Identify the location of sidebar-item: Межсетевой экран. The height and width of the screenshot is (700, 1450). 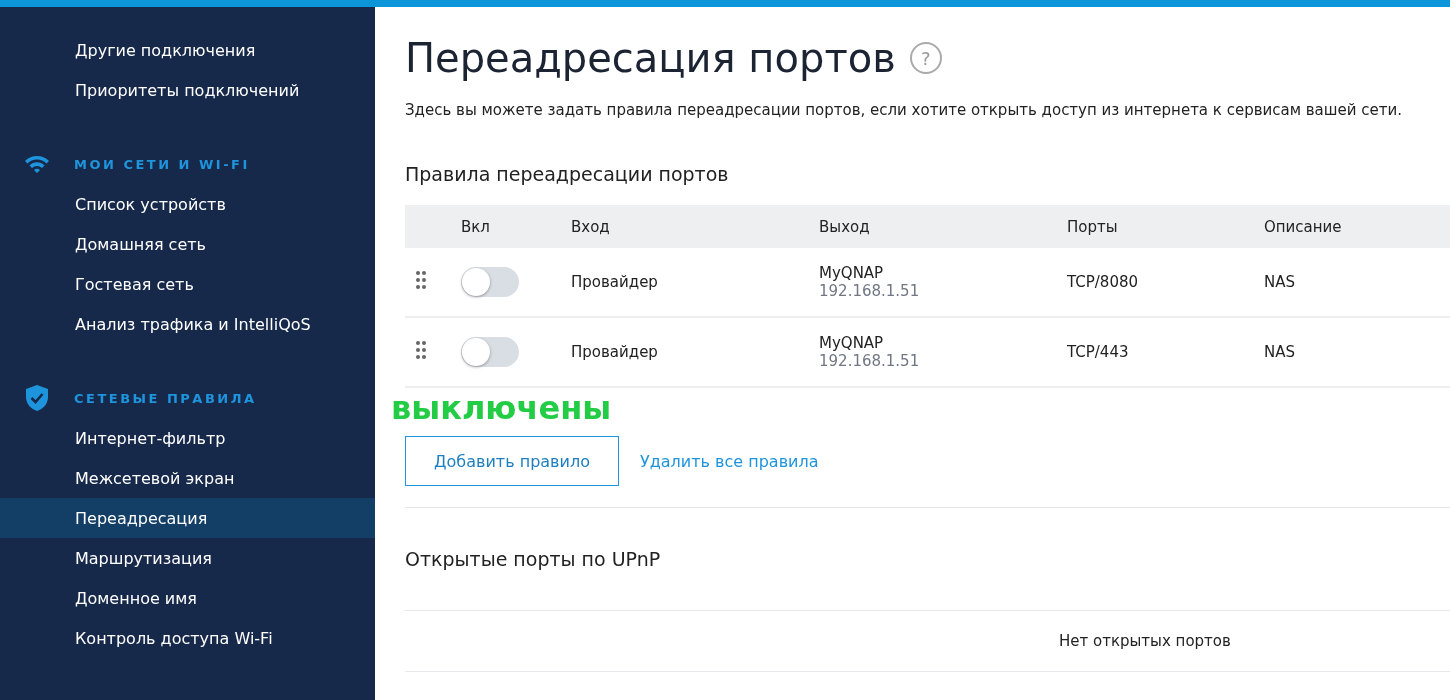
(187, 478).